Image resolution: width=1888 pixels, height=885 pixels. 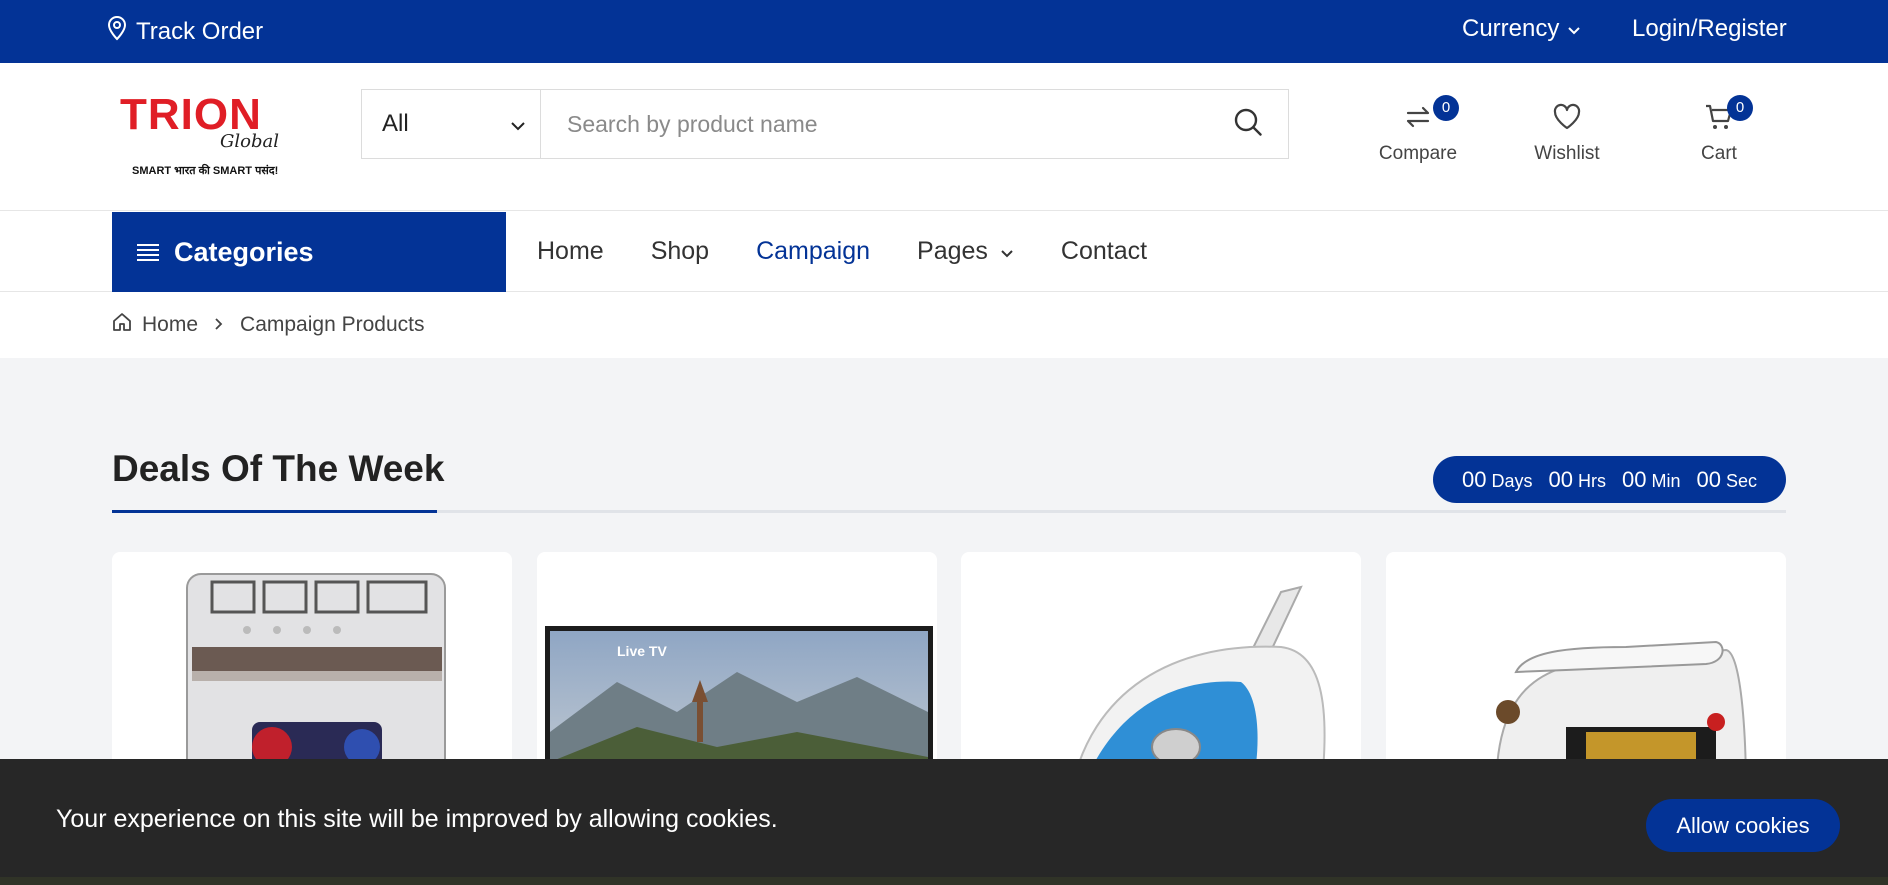 I want to click on nav-item-pages: Pages, so click(x=965, y=251).